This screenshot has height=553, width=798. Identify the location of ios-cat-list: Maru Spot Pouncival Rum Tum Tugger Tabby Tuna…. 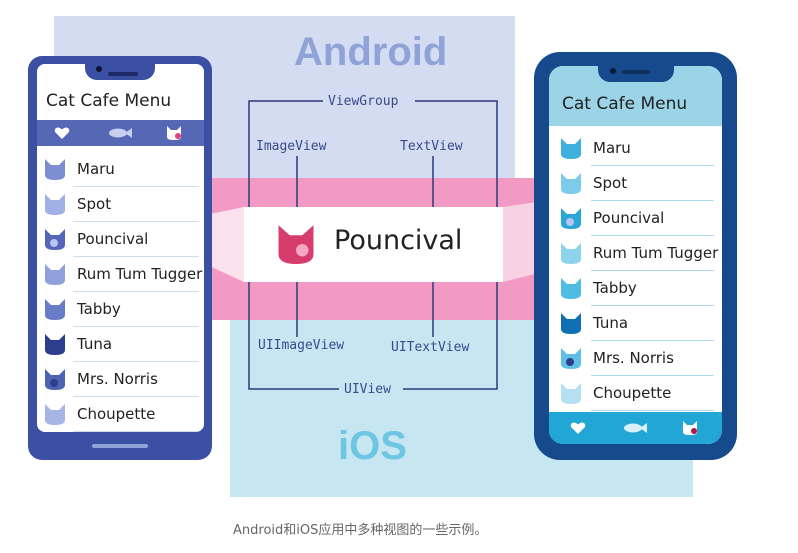
(635, 271).